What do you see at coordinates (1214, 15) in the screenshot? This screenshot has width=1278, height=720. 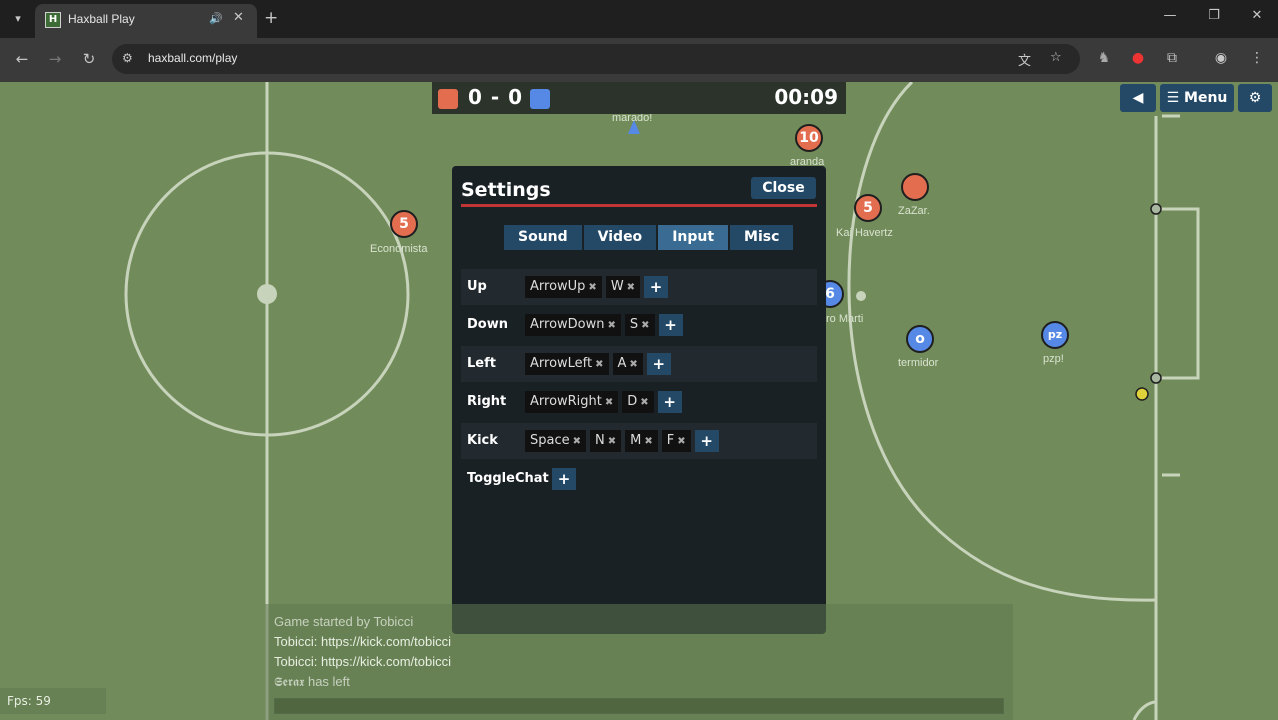 I see `restore-icon: ❐` at bounding box center [1214, 15].